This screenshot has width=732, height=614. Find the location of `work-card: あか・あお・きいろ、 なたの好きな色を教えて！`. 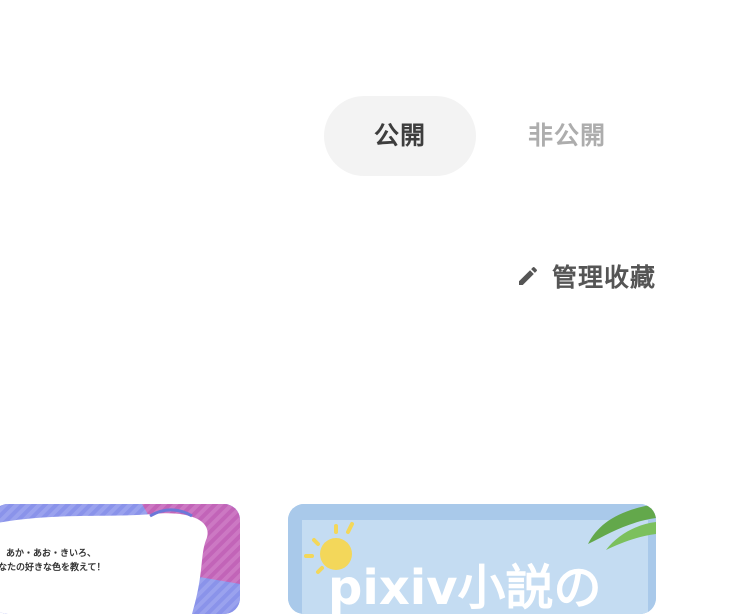

work-card: あか・あお・きいろ、 なたの好きな色を教えて！ is located at coordinates (120, 559).